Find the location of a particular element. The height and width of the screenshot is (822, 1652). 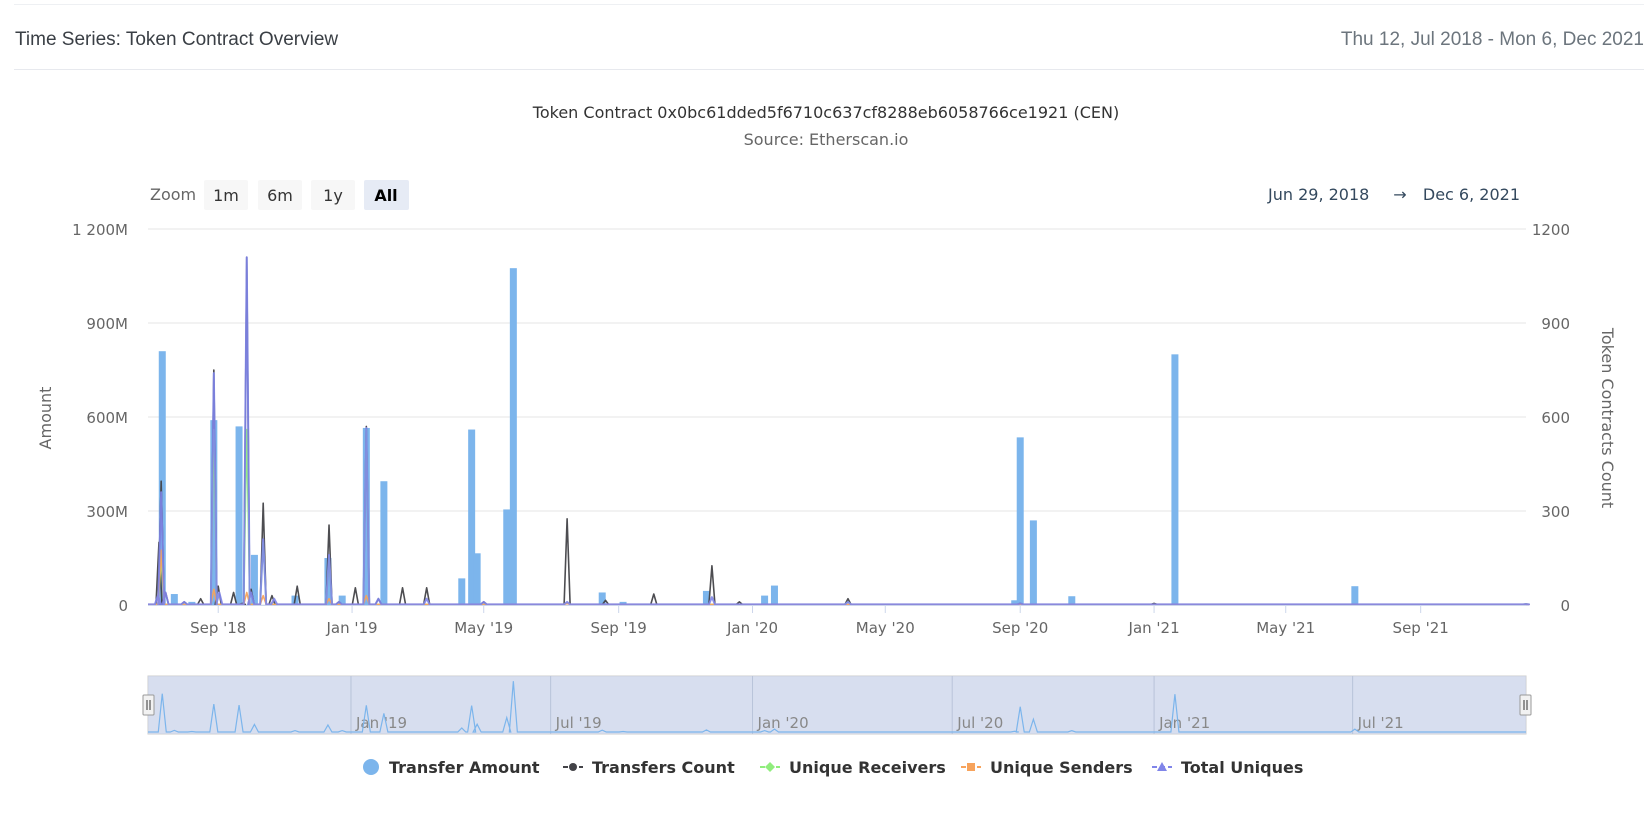

y-axis-left: 0 300M 600M 900M 1 200M is located at coordinates (100, 418).